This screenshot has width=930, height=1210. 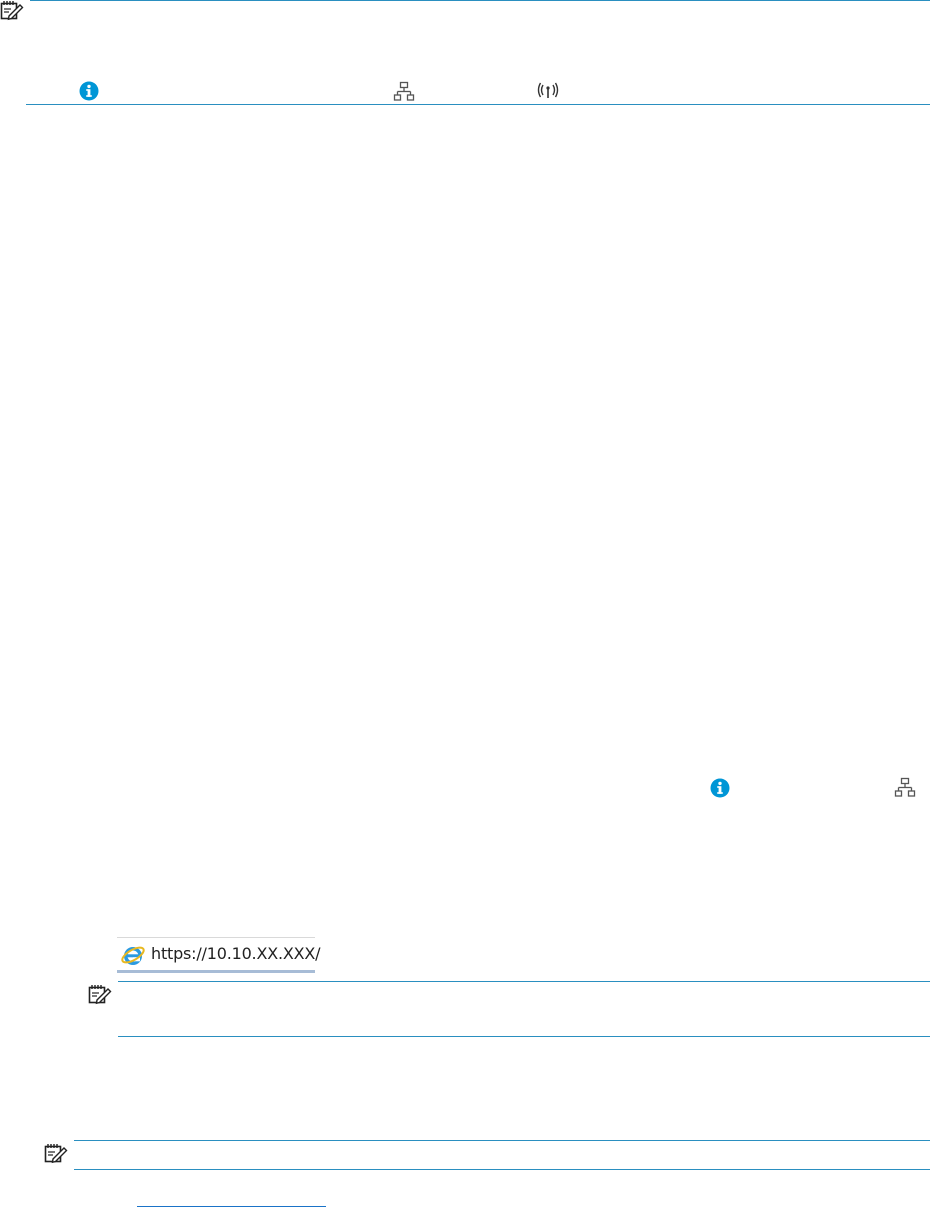 What do you see at coordinates (231, 1206) in the screenshot?
I see `hyperlink-underline` at bounding box center [231, 1206].